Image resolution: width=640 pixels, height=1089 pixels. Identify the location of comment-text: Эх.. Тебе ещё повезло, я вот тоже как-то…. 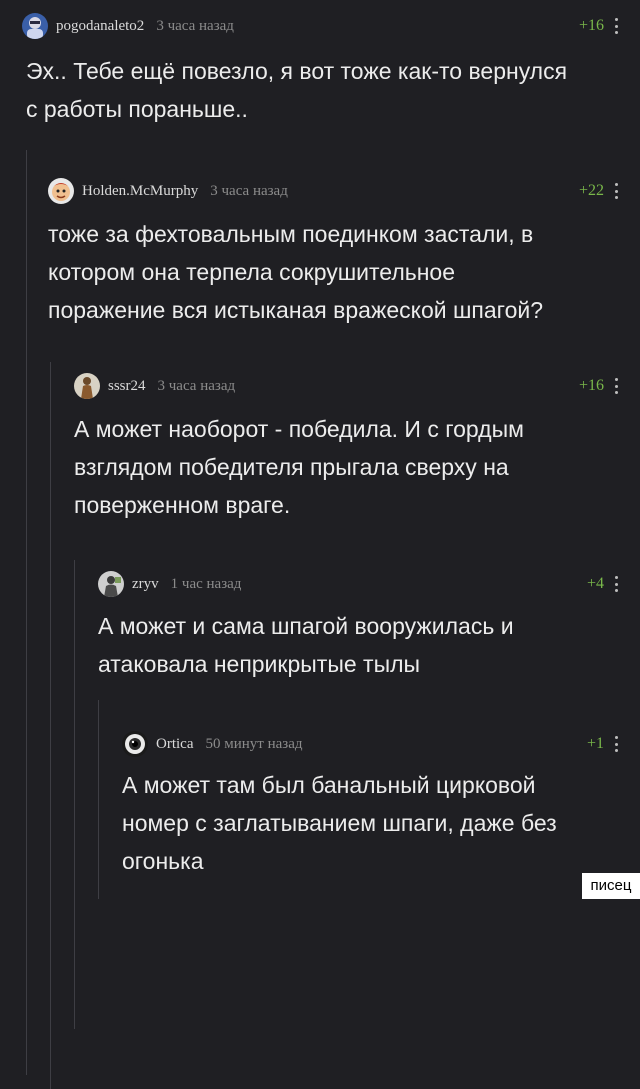
(296, 90).